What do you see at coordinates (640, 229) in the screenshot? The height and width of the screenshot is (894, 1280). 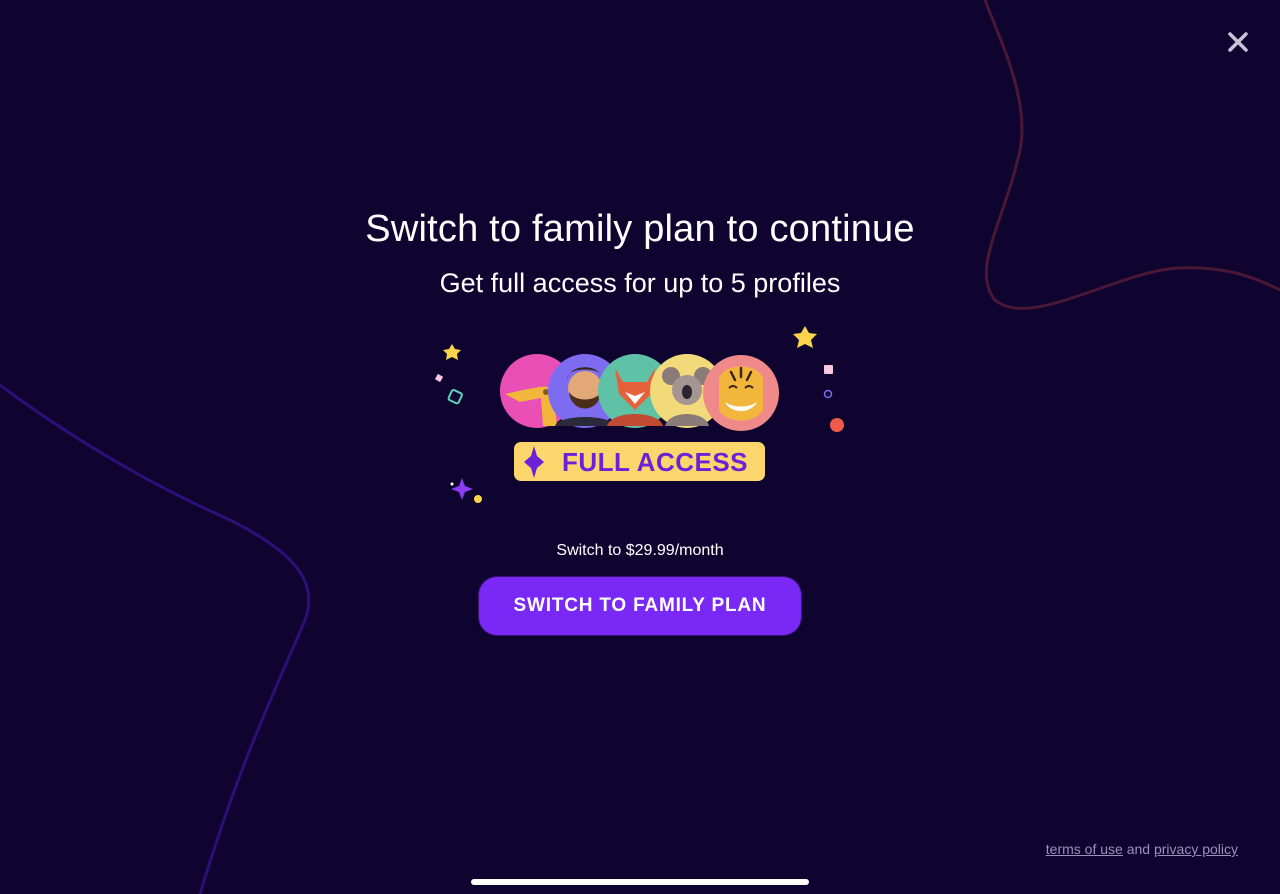 I see `page-title: Switch to family plan to continue` at bounding box center [640, 229].